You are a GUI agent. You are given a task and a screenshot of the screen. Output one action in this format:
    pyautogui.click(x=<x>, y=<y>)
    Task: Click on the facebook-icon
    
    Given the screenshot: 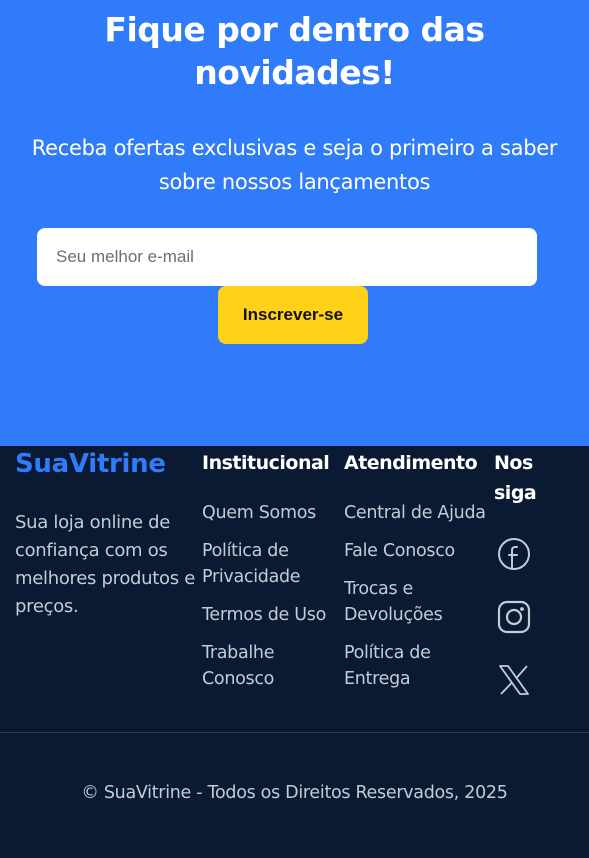 What is the action you would take?
    pyautogui.click(x=514, y=554)
    